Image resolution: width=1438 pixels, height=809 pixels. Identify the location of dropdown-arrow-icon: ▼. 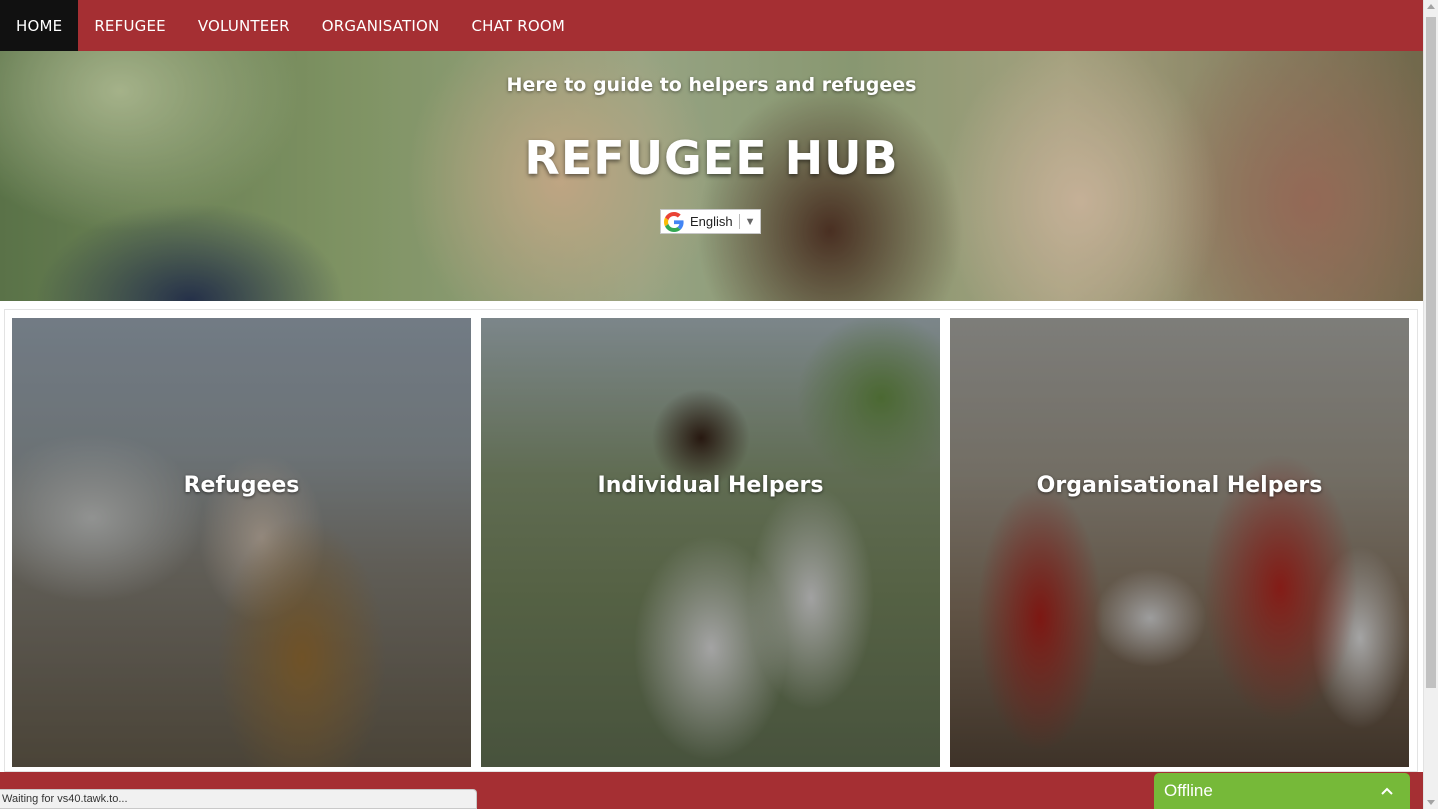
(750, 221).